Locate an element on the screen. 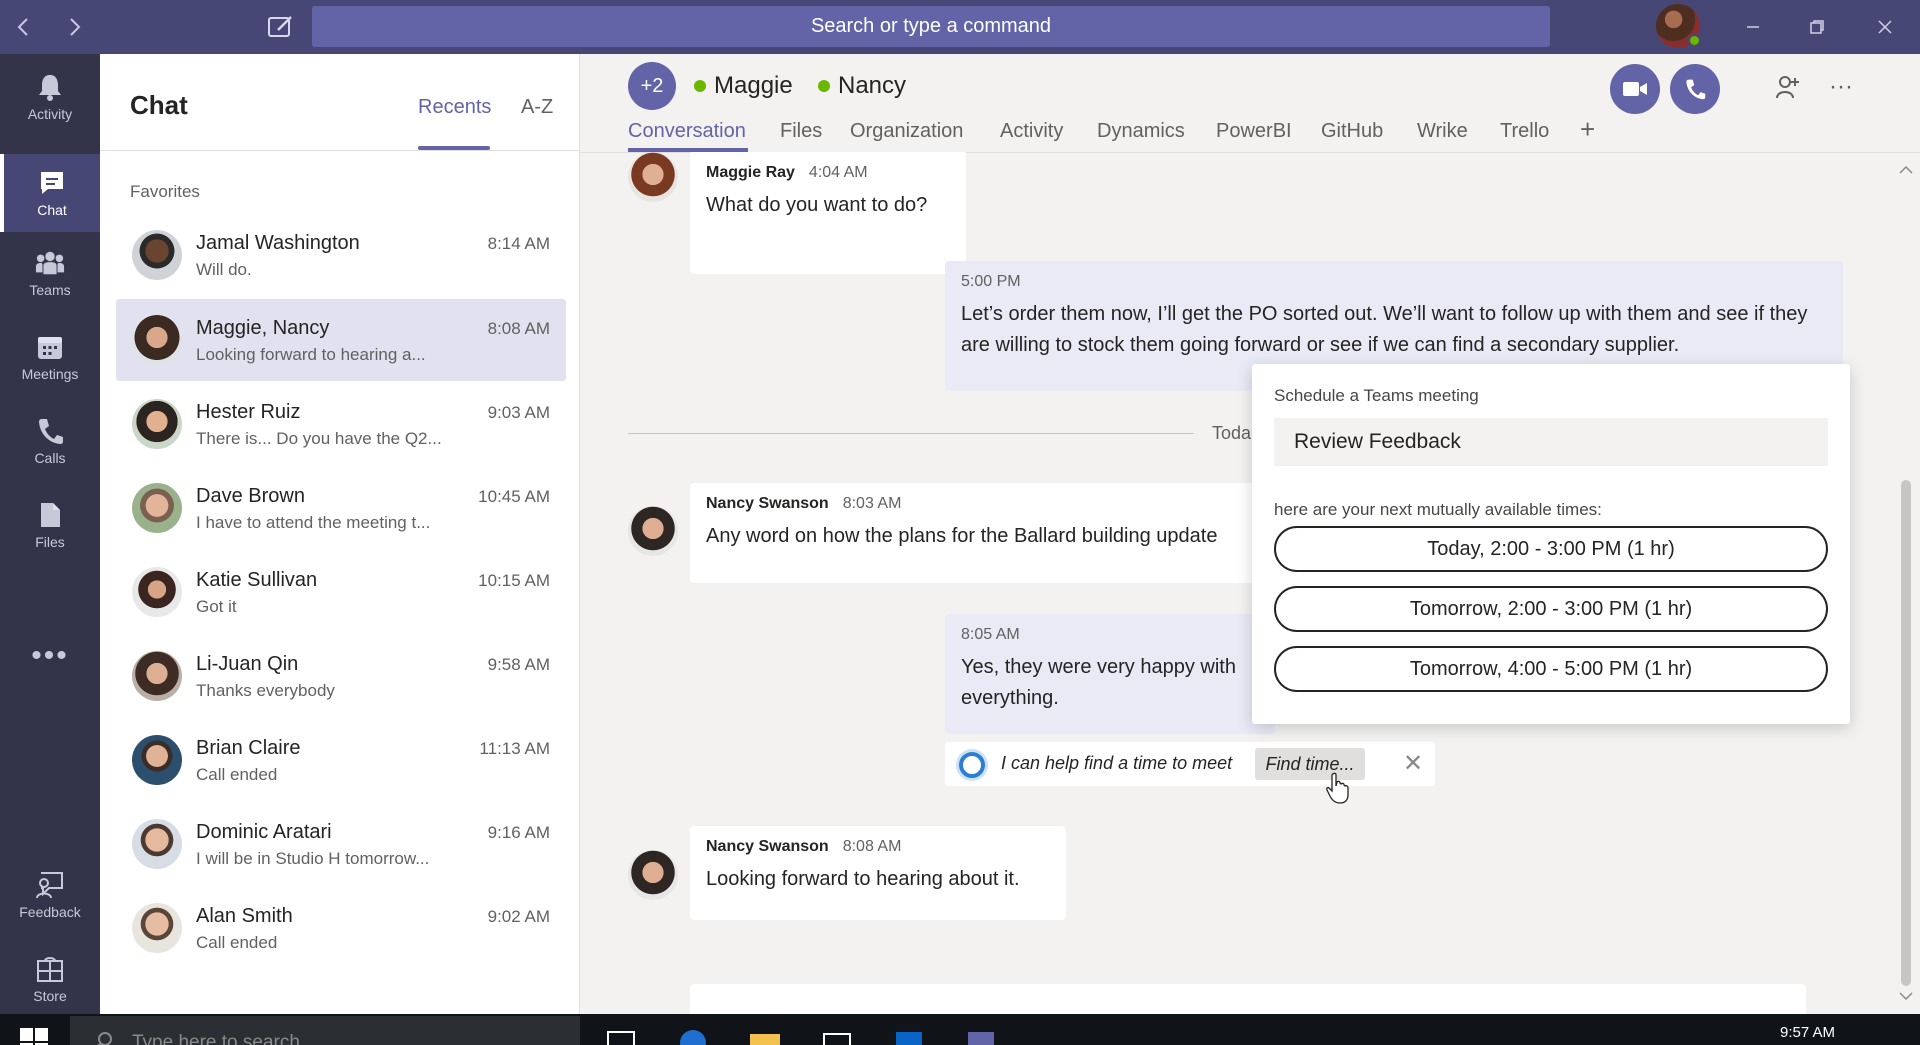  scroll-up-icon is located at coordinates (1906, 170).